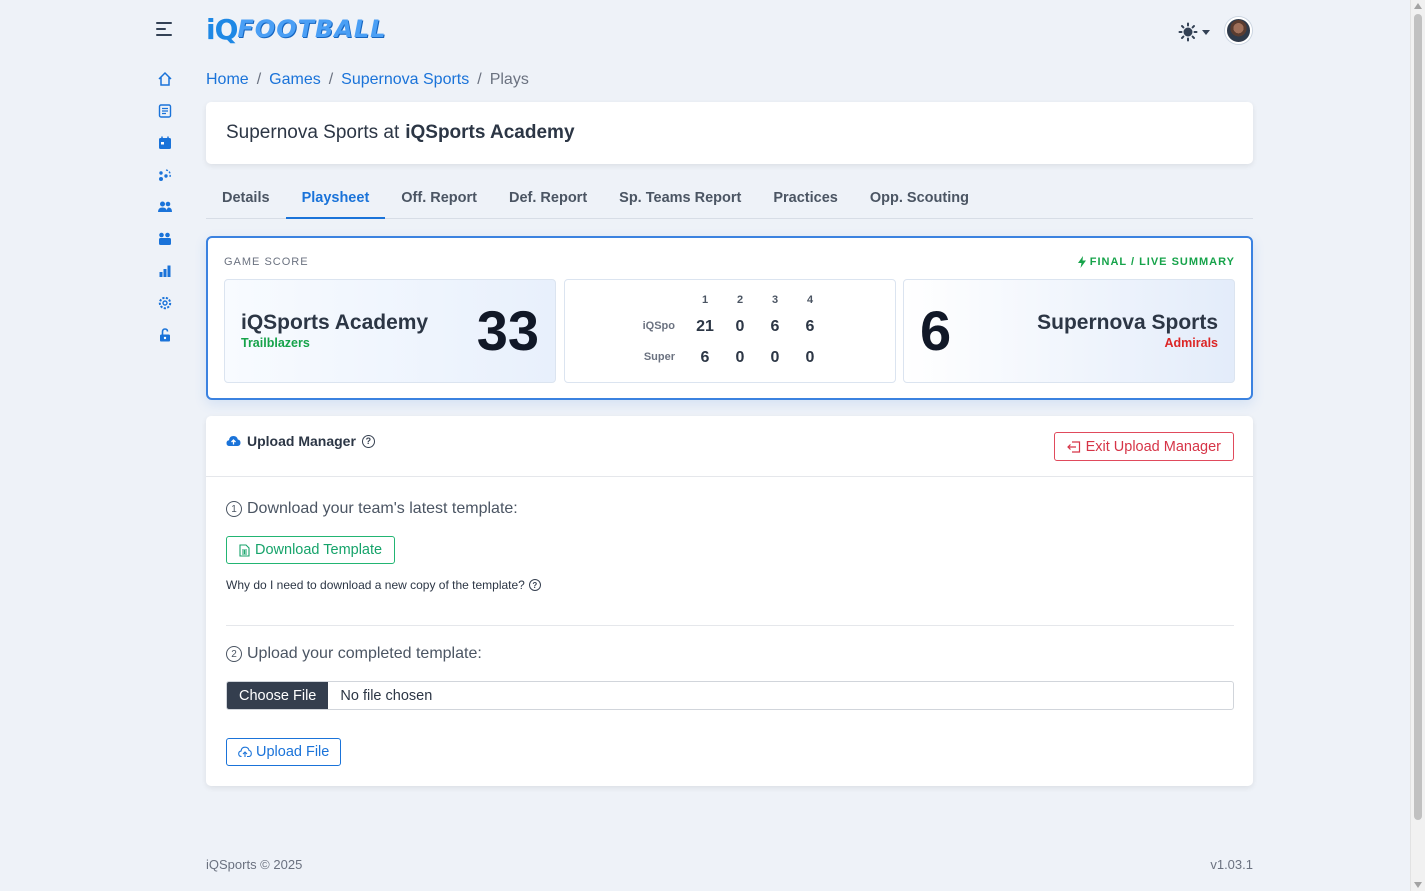 Image resolution: width=1425 pixels, height=891 pixels. I want to click on quarter-header: 3, so click(775, 300).